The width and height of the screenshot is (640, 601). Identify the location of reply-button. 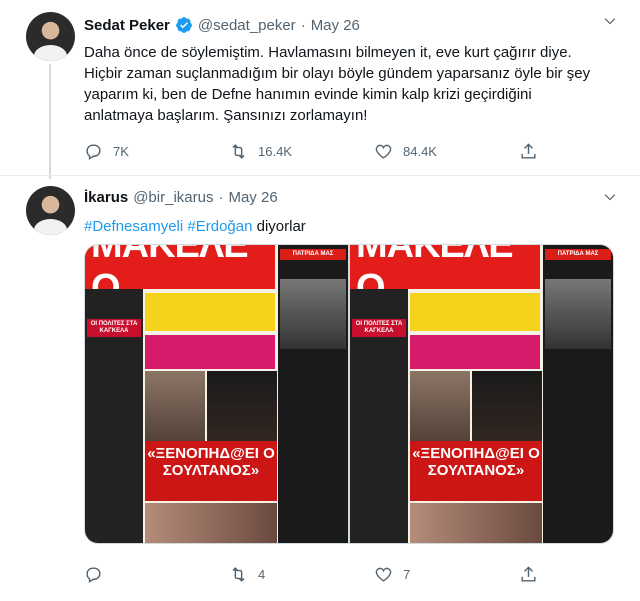
(156, 574).